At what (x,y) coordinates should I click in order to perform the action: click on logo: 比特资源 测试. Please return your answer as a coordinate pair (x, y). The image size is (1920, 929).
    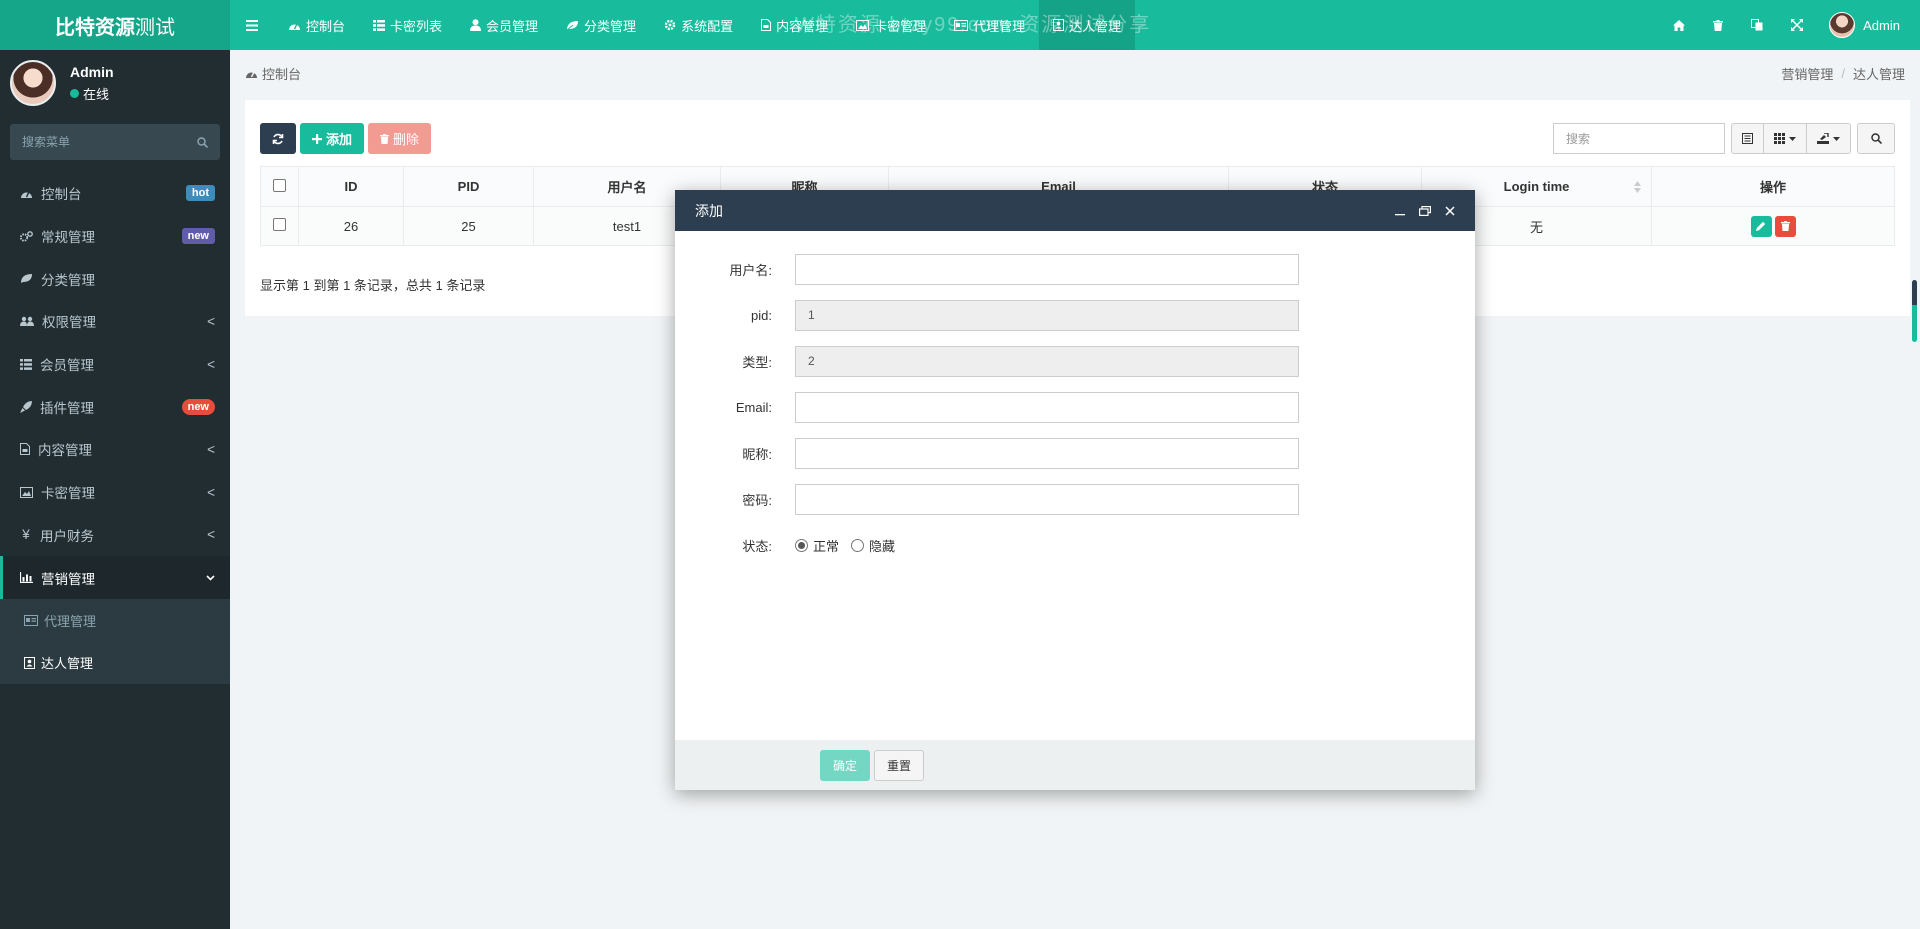
    Looking at the image, I should click on (115, 25).